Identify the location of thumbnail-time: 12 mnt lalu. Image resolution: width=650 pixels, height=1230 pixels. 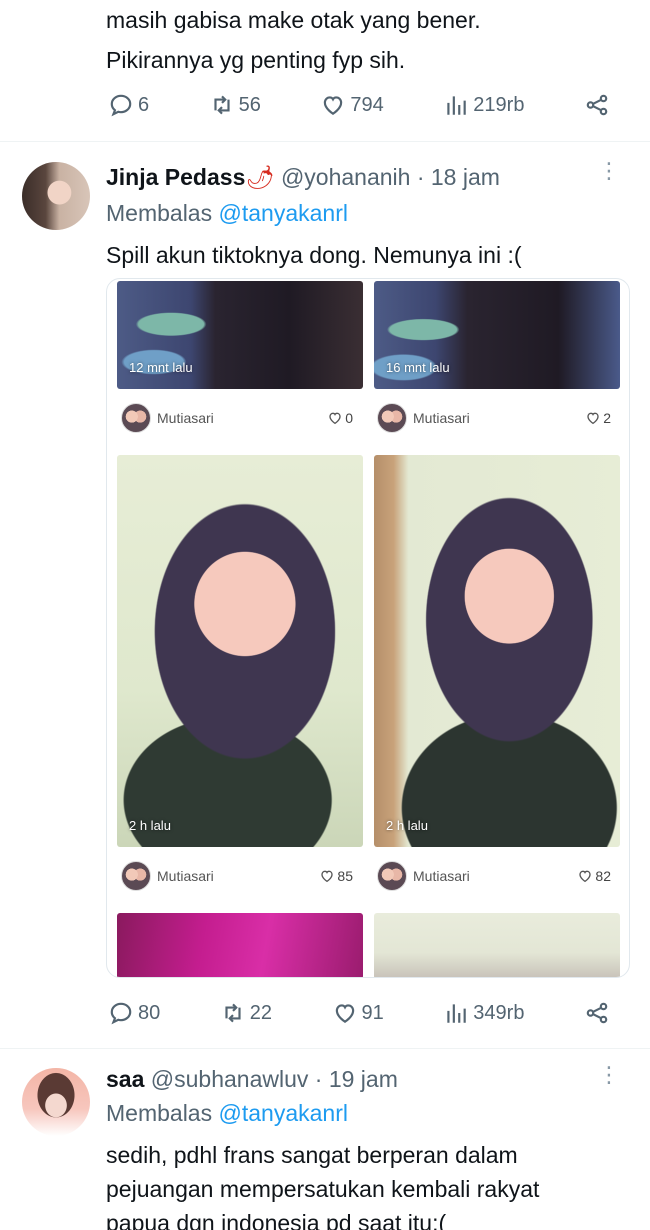
(161, 367).